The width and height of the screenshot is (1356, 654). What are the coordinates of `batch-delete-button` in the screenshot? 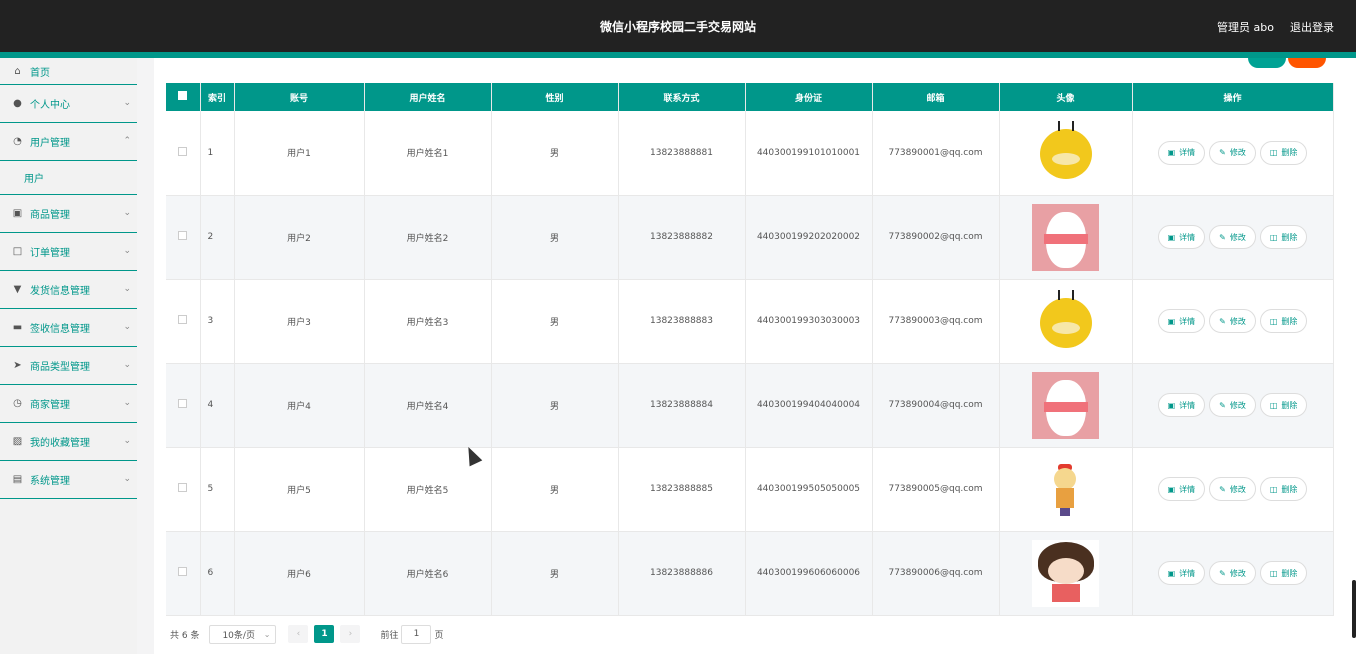 It's located at (1307, 63).